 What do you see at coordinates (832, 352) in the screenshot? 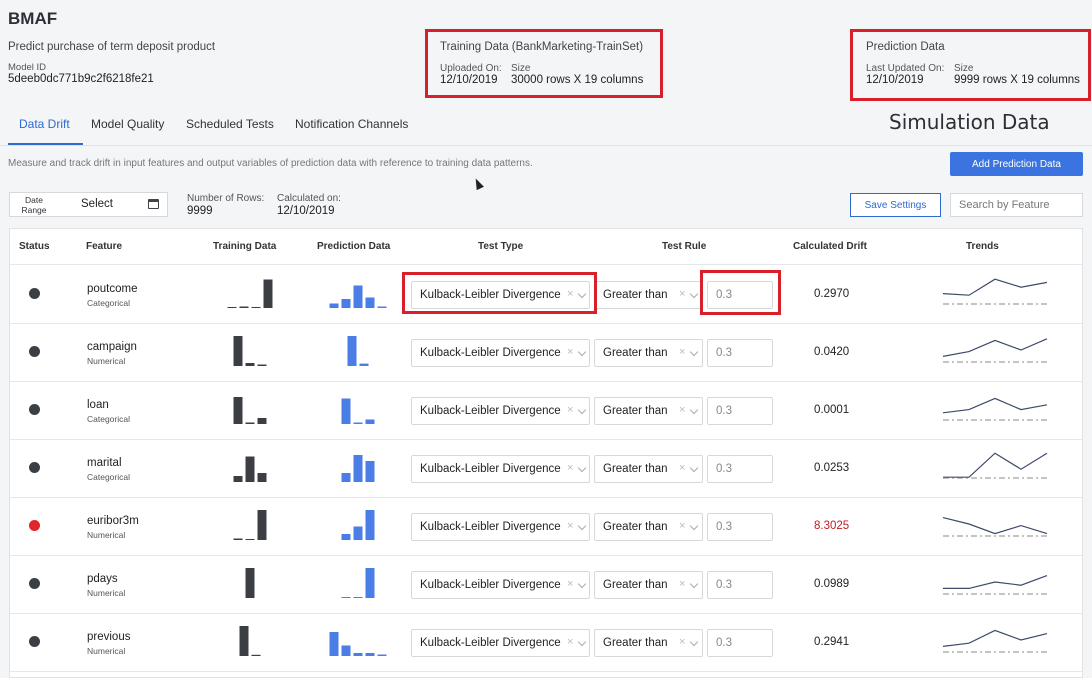
I see `calculated-drift-value: 0.0420` at bounding box center [832, 352].